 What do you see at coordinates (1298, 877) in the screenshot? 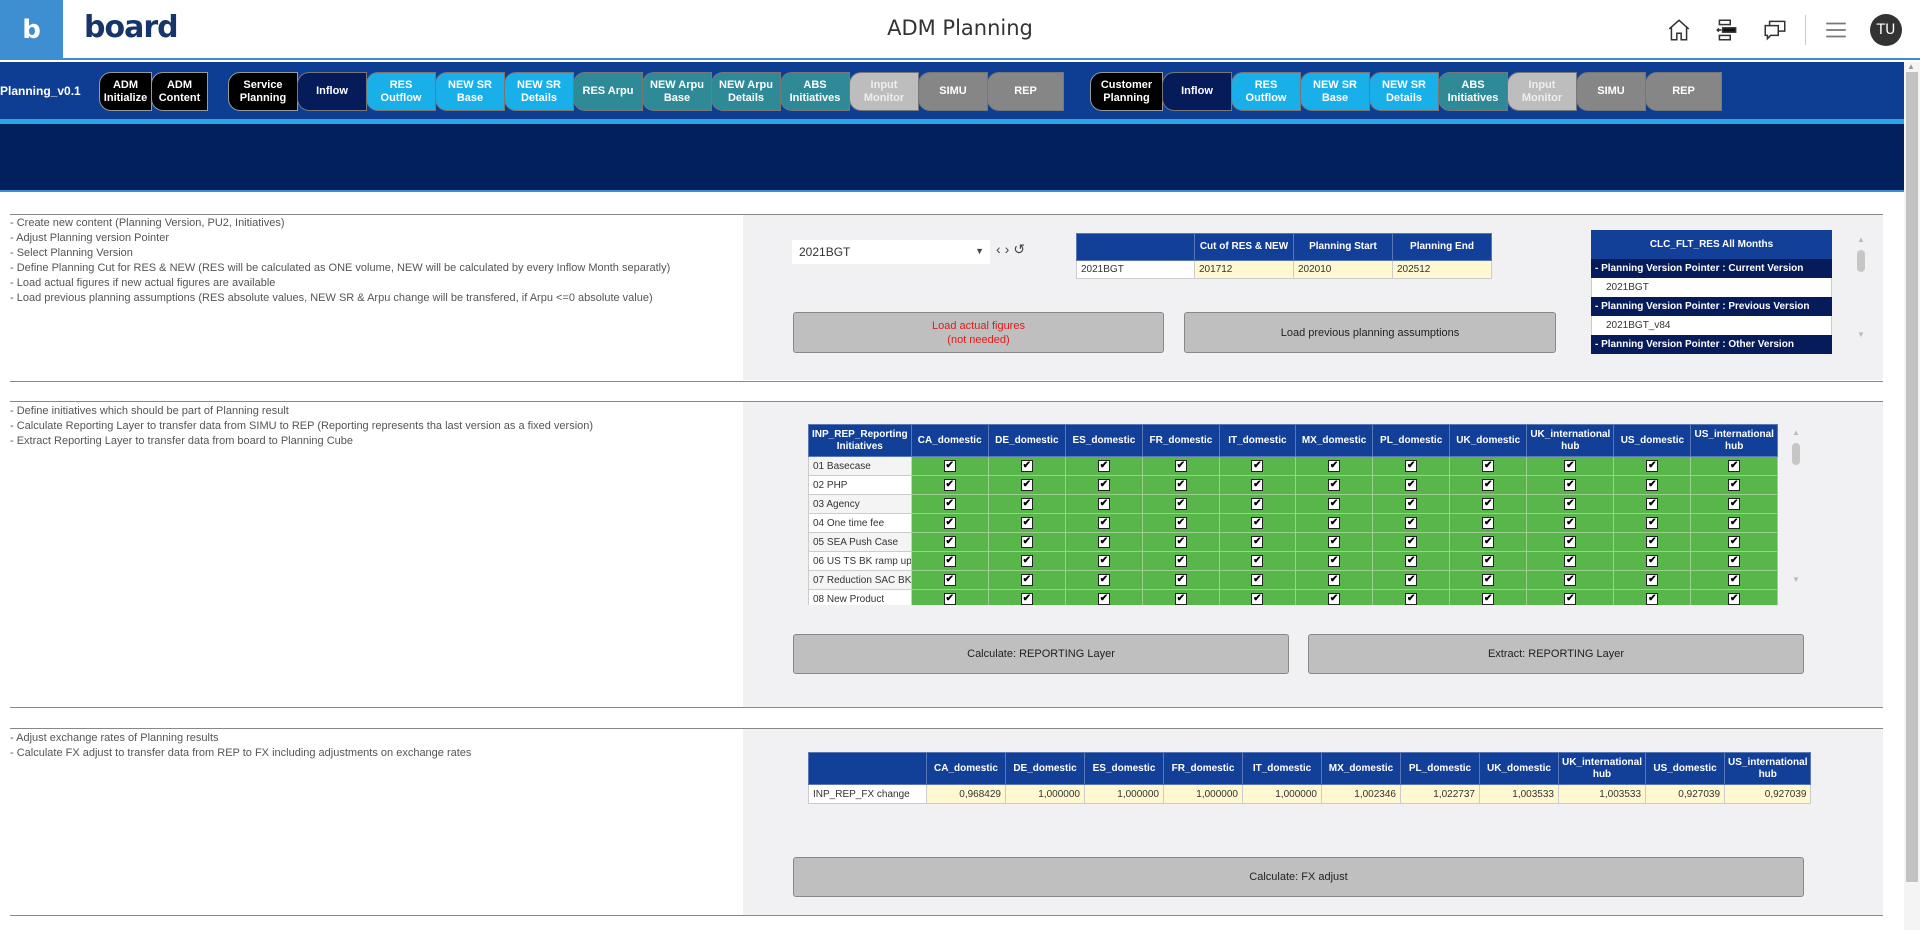
I see `calculate-fx-adjust-button: Calculate: FX adjust` at bounding box center [1298, 877].